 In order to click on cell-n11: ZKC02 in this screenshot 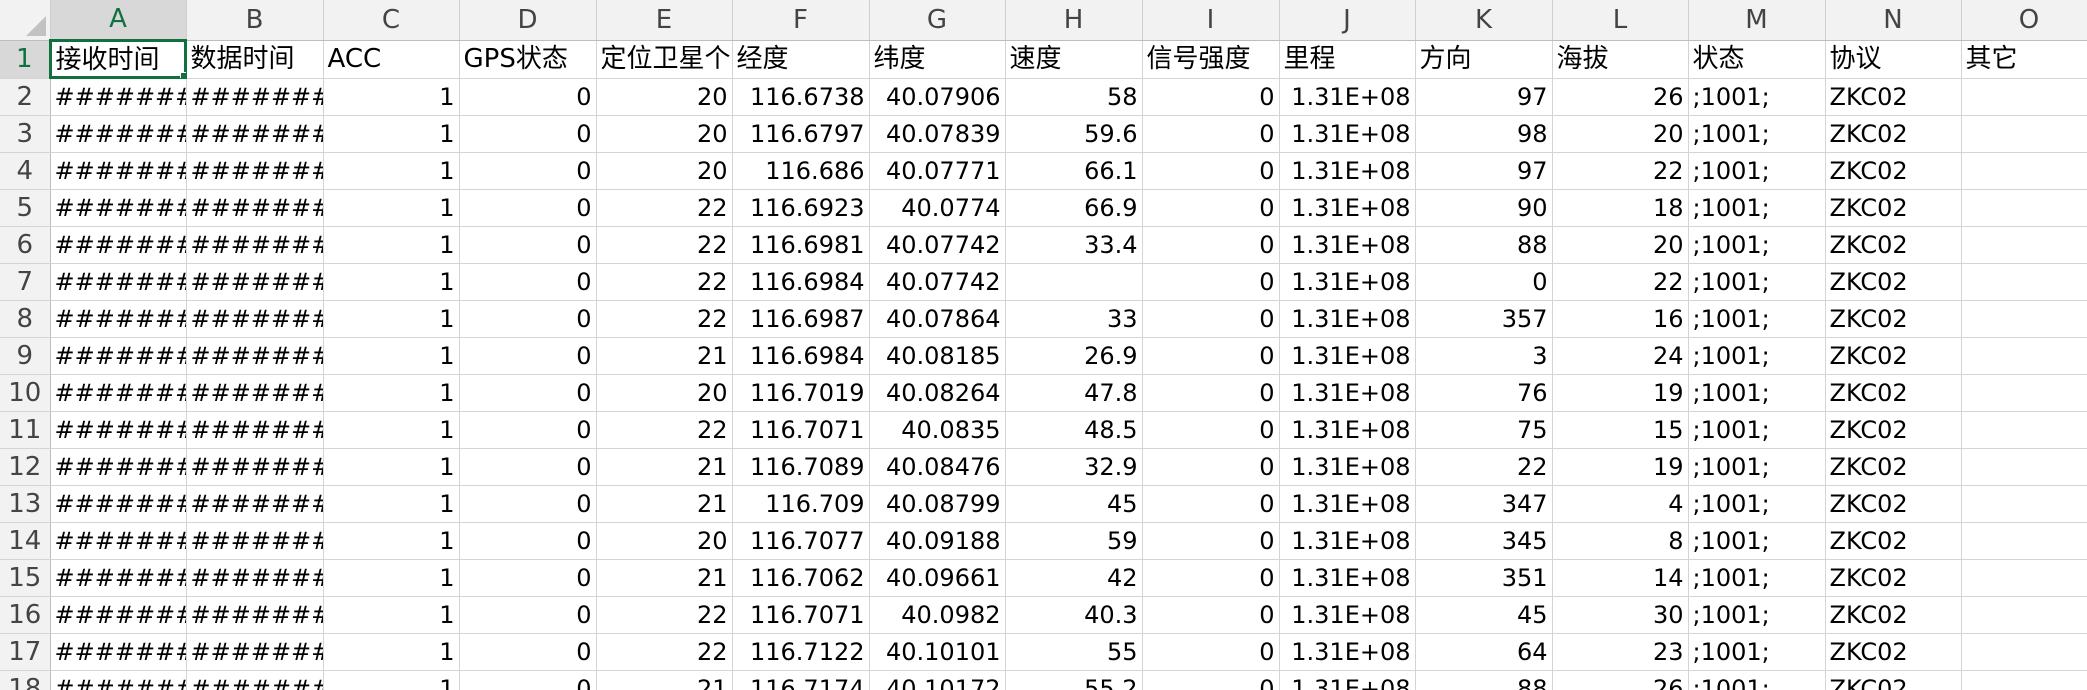, I will do `click(1893, 430)`.